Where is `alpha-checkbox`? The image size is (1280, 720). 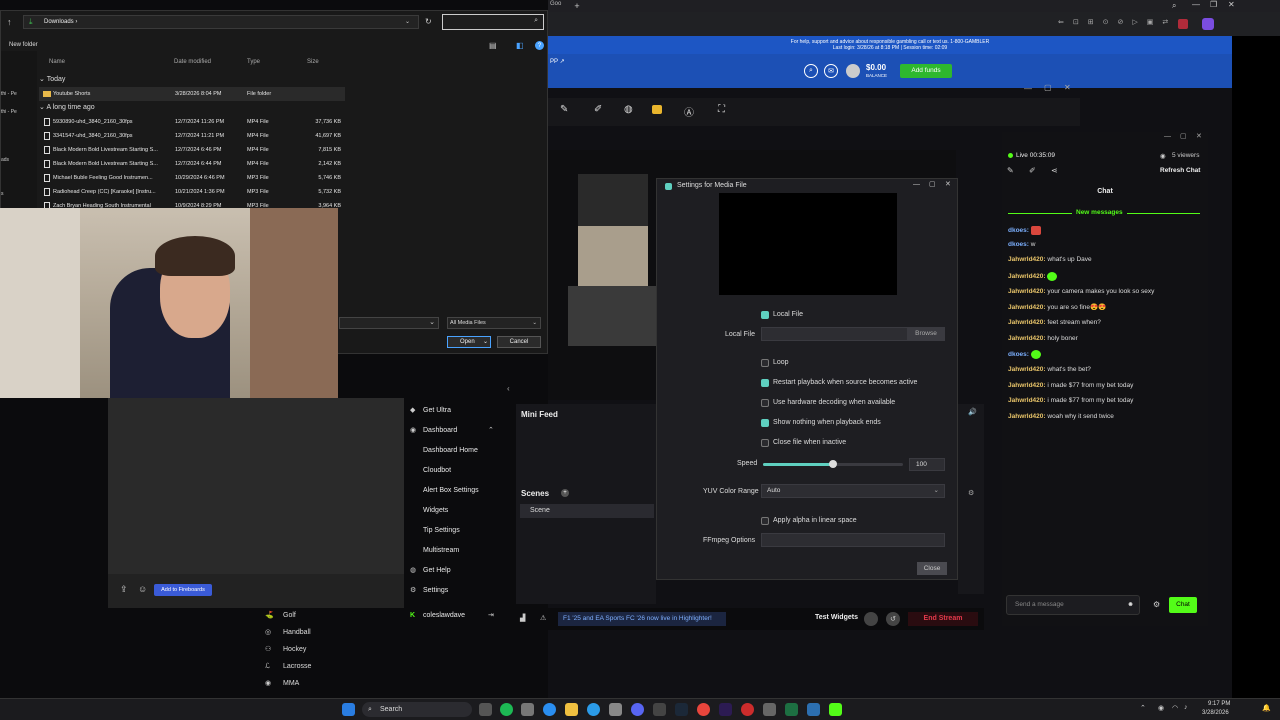
alpha-checkbox is located at coordinates (765, 521).